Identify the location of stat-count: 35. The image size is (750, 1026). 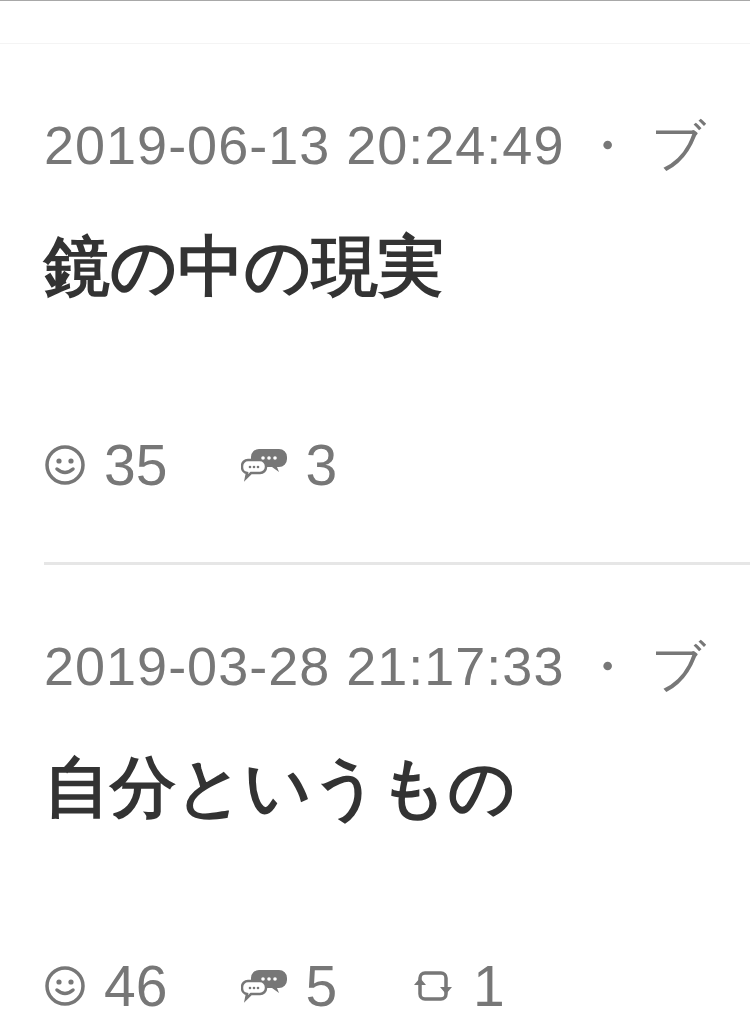
(136, 465).